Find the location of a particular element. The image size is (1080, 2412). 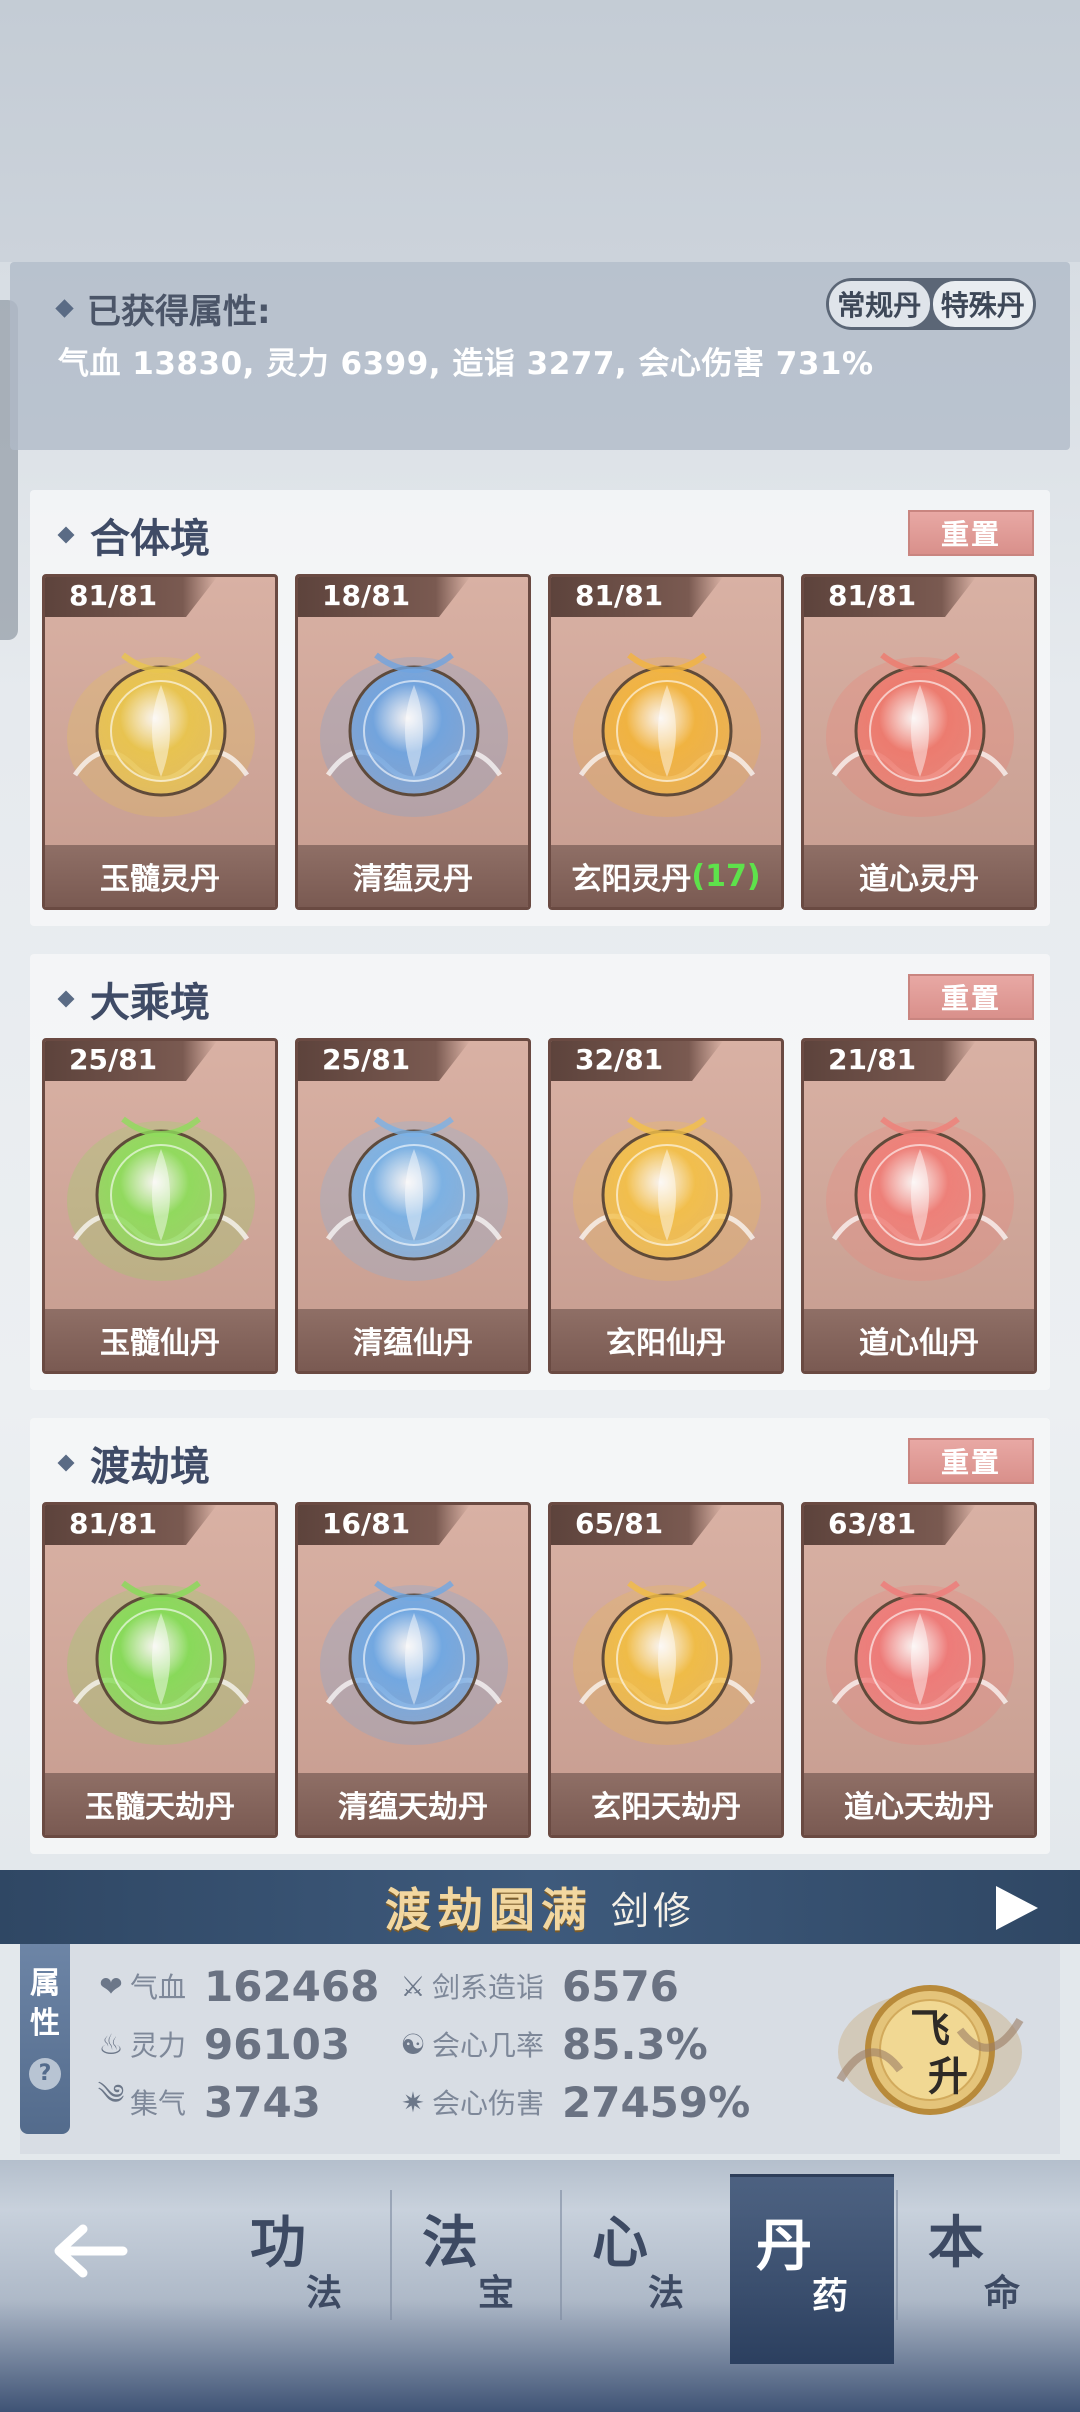

pill-name-text: 玉髓灵丹 is located at coordinates (160, 879).